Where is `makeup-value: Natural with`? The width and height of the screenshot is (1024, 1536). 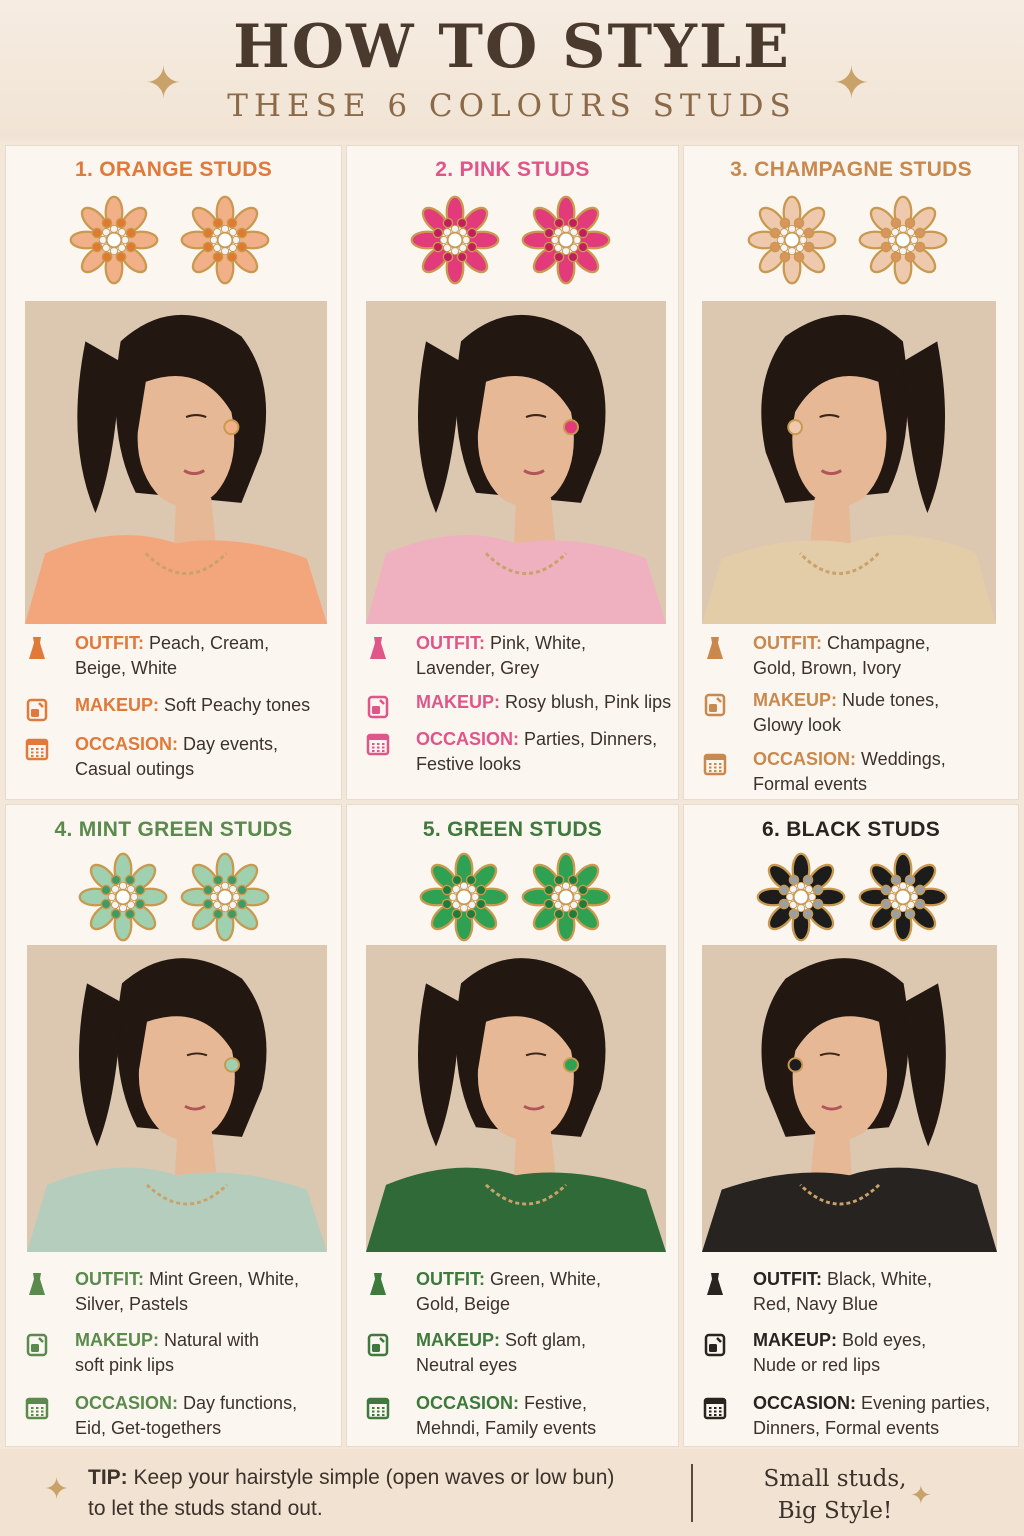
makeup-value: Natural with is located at coordinates (212, 1340).